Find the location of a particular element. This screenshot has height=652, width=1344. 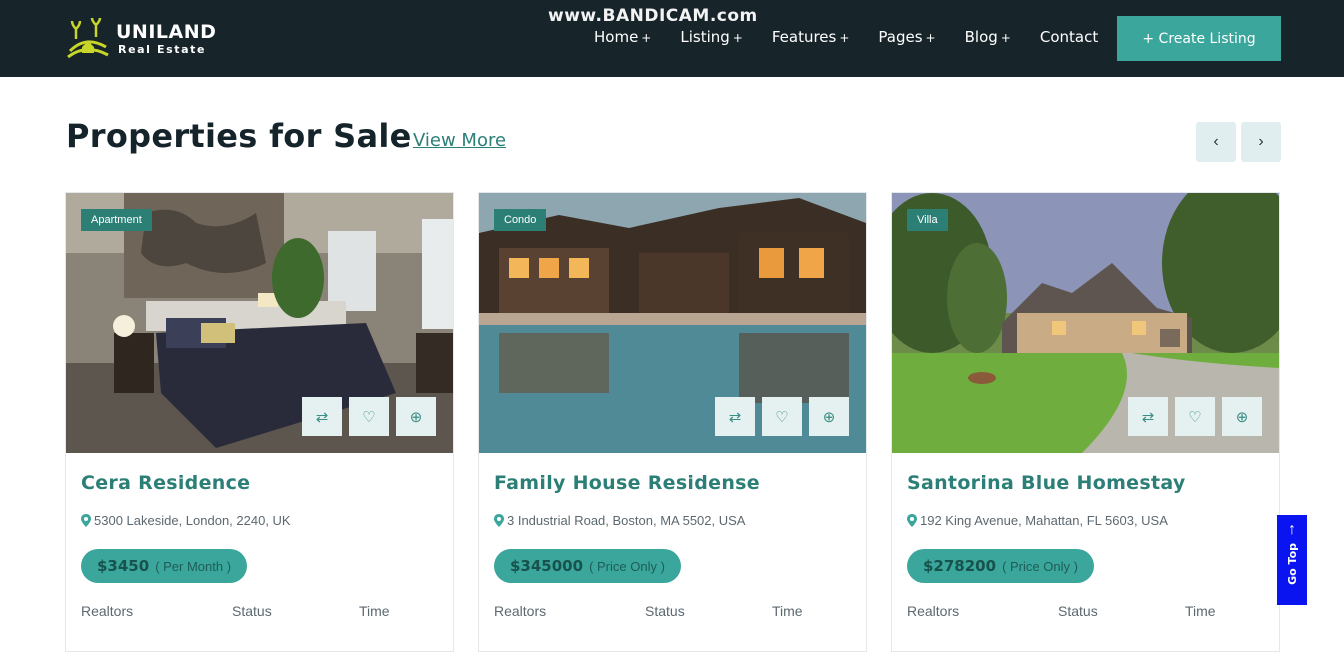

chevron-left-icon: ‹ is located at coordinates (1216, 141).